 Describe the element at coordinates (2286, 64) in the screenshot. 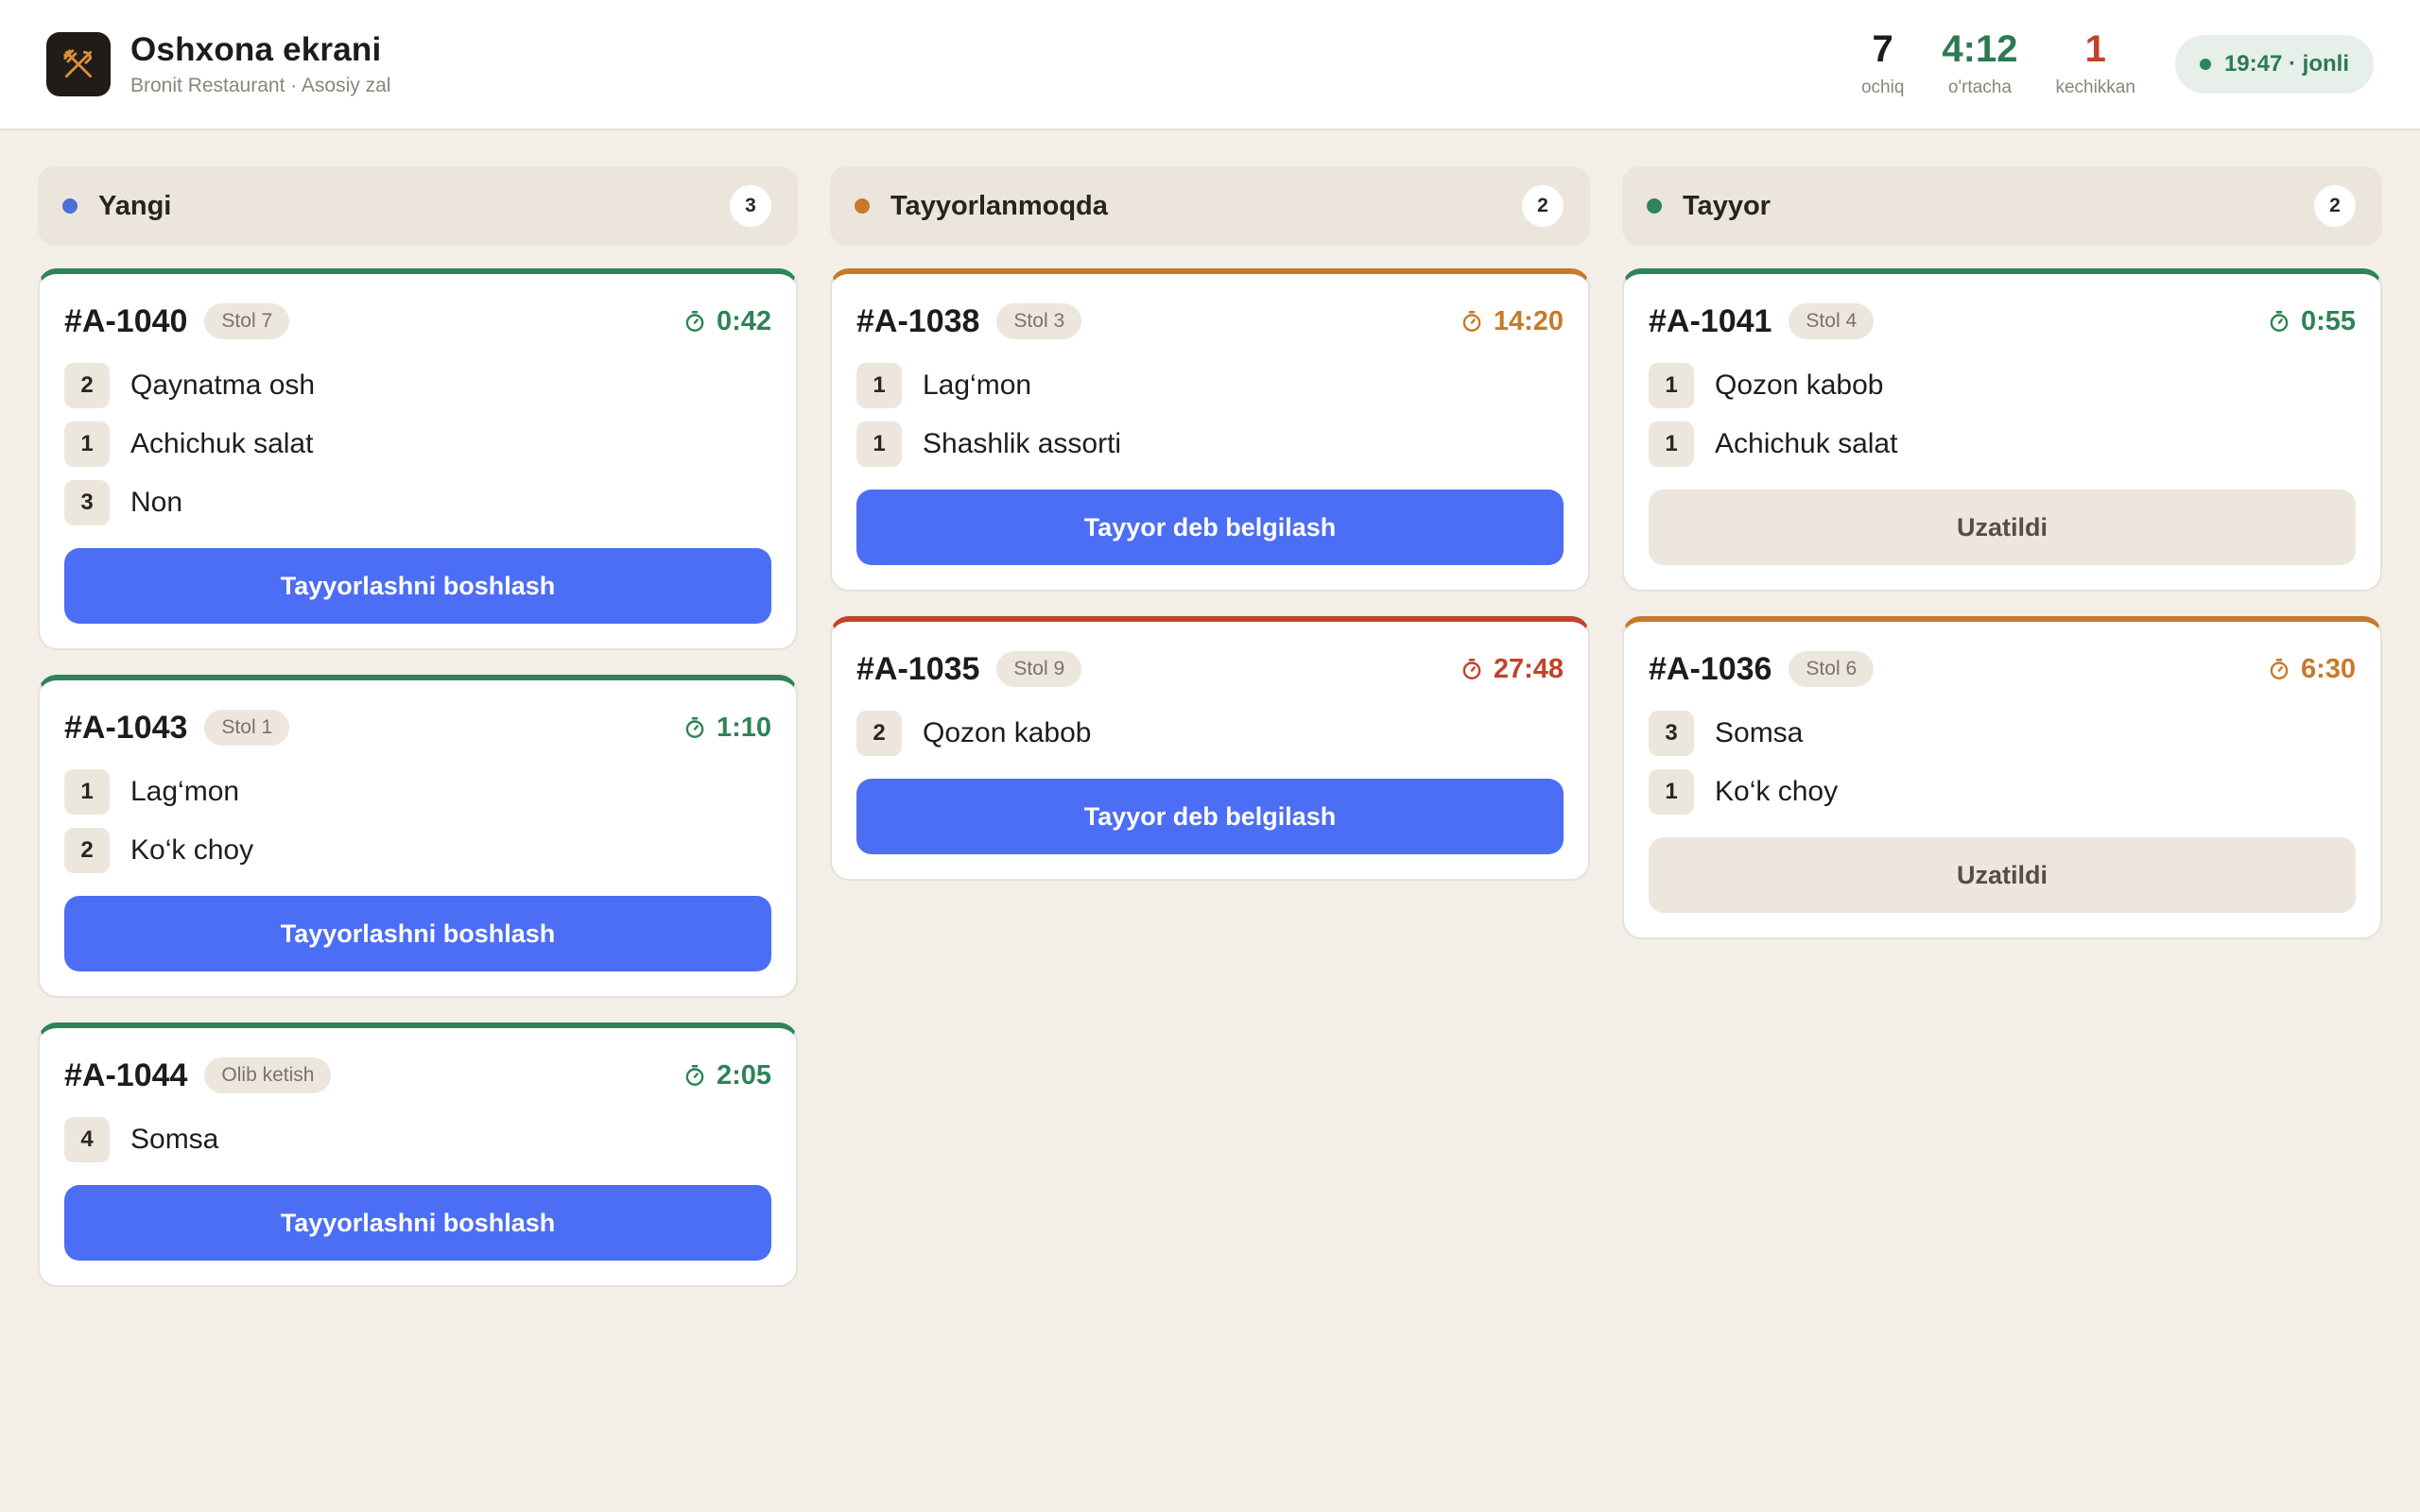

I see `live-status-text: 19:47 · jonli` at that location.